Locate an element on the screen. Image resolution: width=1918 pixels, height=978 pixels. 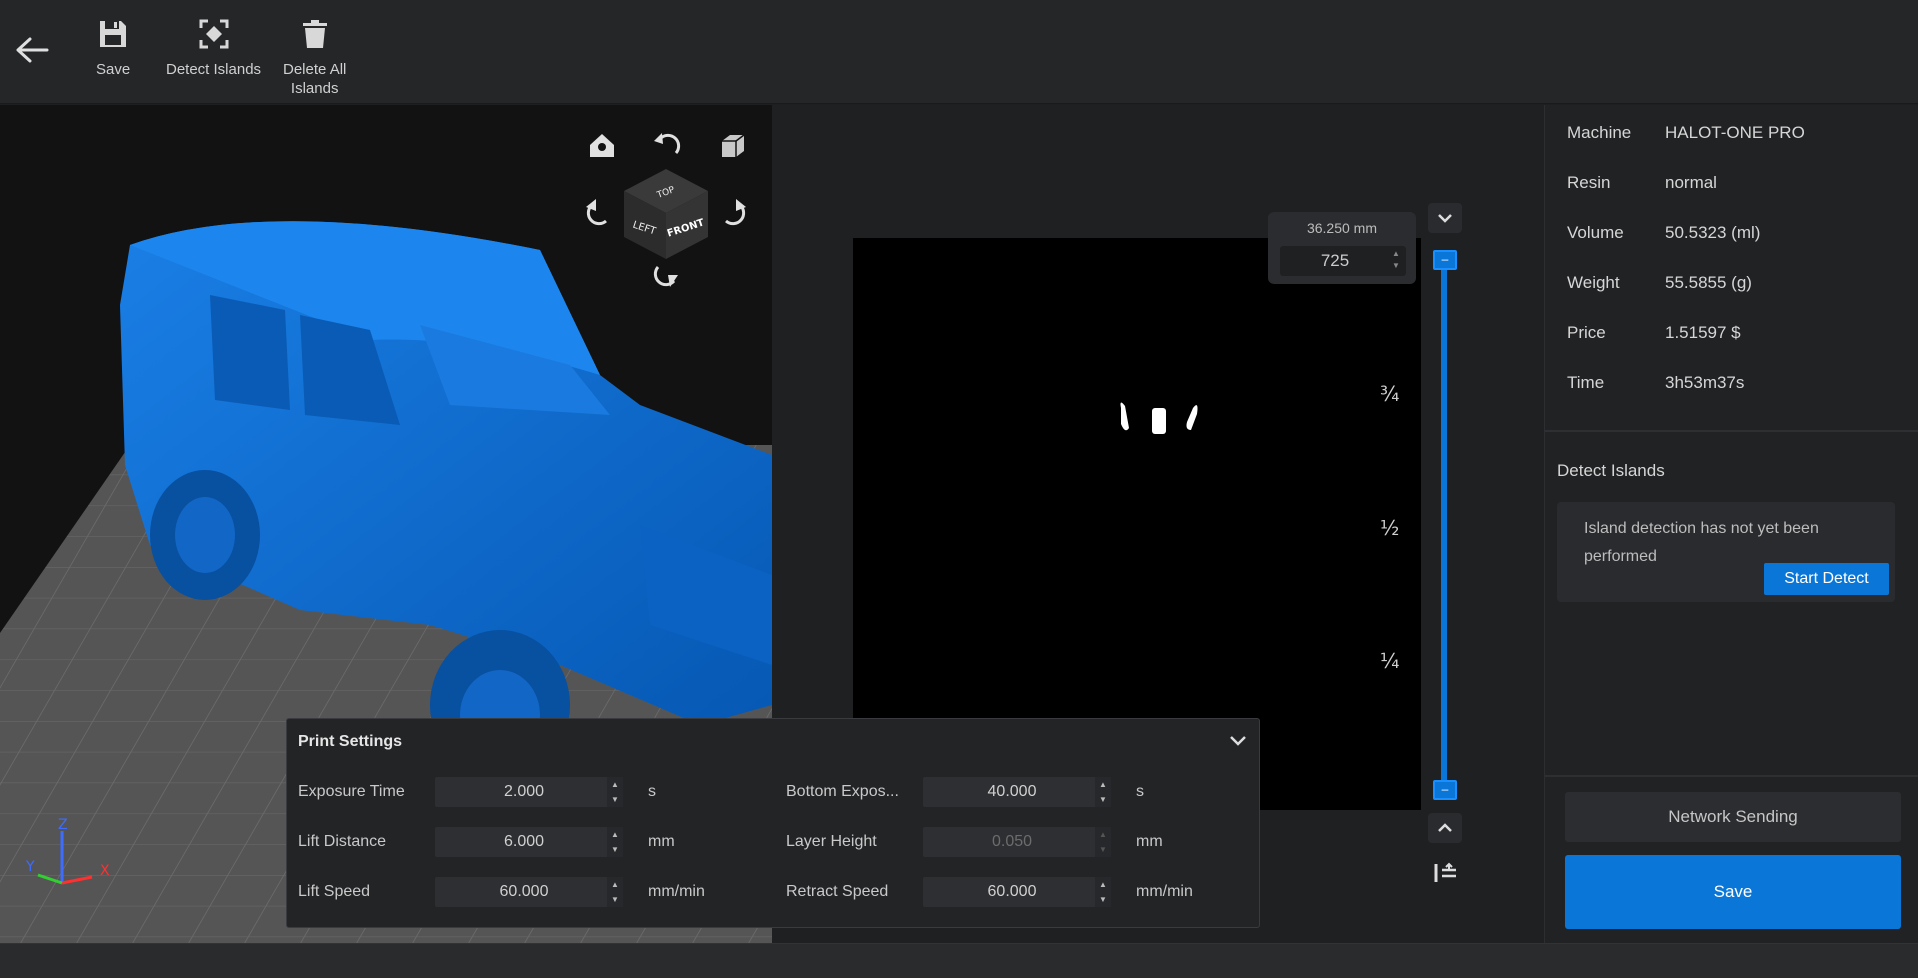
layer-height-spinner: ▲ ▼ is located at coordinates (1103, 842).